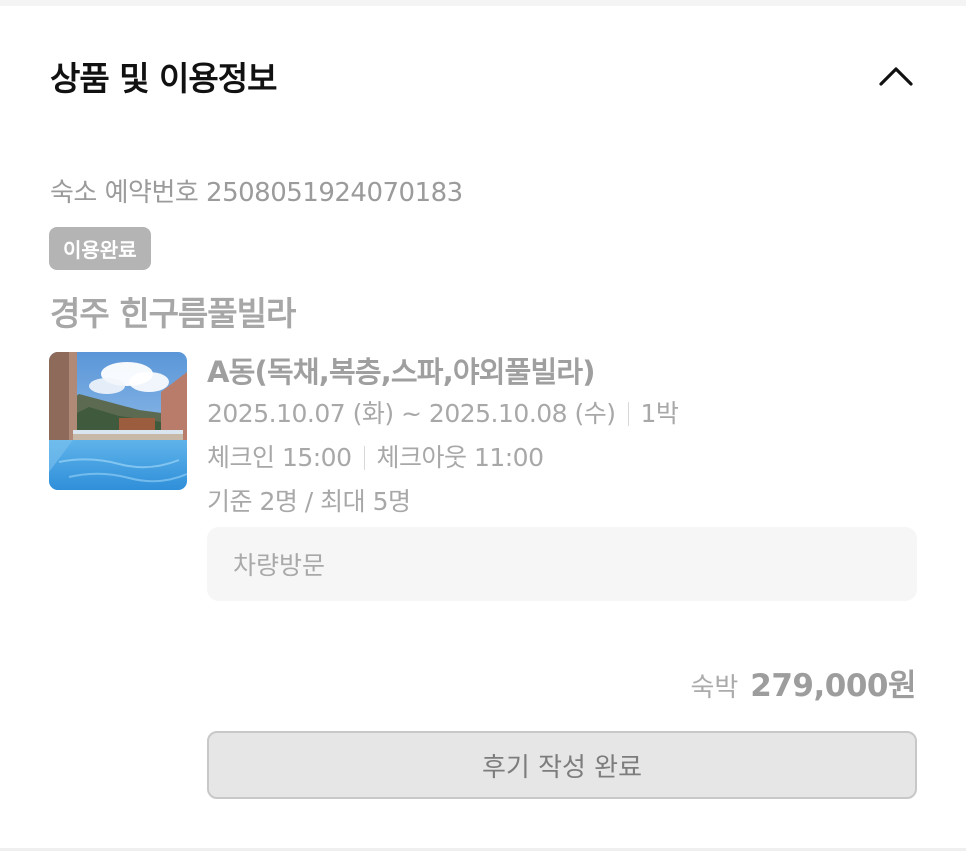 The width and height of the screenshot is (966, 851). Describe the element at coordinates (309, 501) in the screenshot. I see `capacity: 기준 2명 / 최대 5명` at that location.